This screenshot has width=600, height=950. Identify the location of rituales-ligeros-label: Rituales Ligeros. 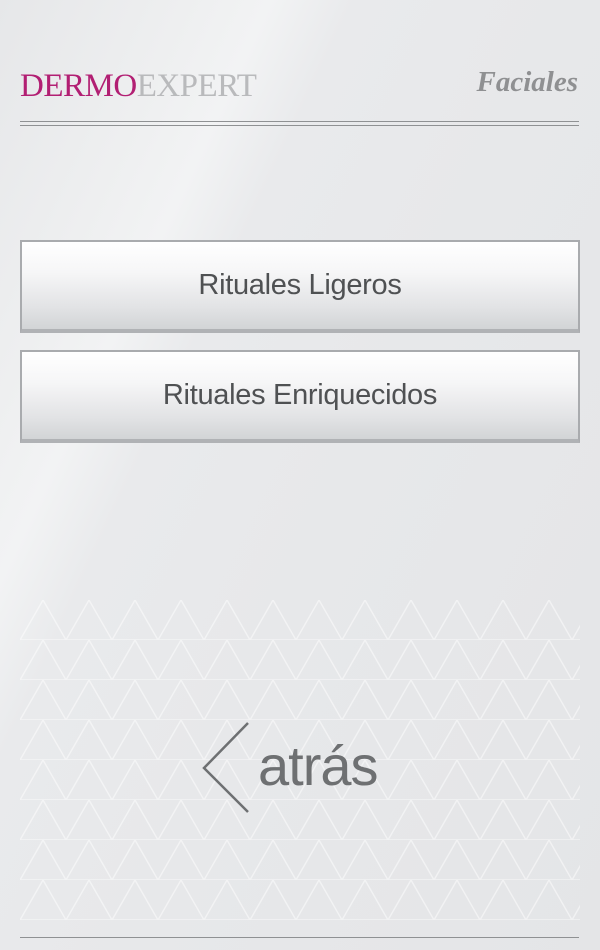
(300, 285).